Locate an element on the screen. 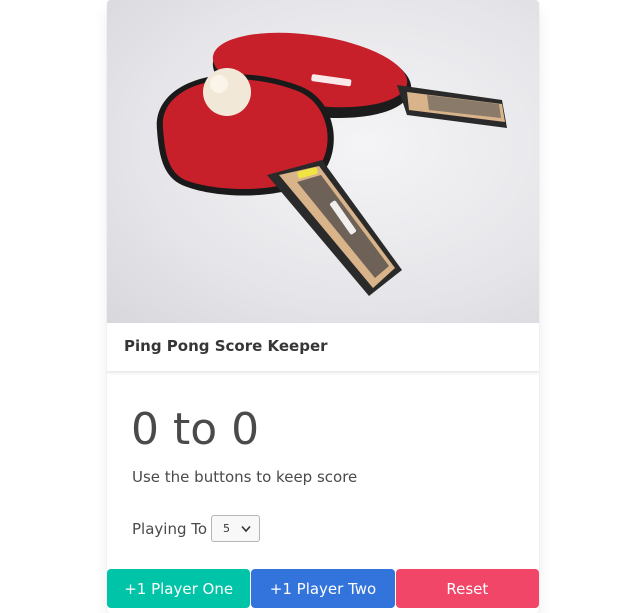 This screenshot has height=613, width=643. playing-to-selected-value: 5 is located at coordinates (227, 528).